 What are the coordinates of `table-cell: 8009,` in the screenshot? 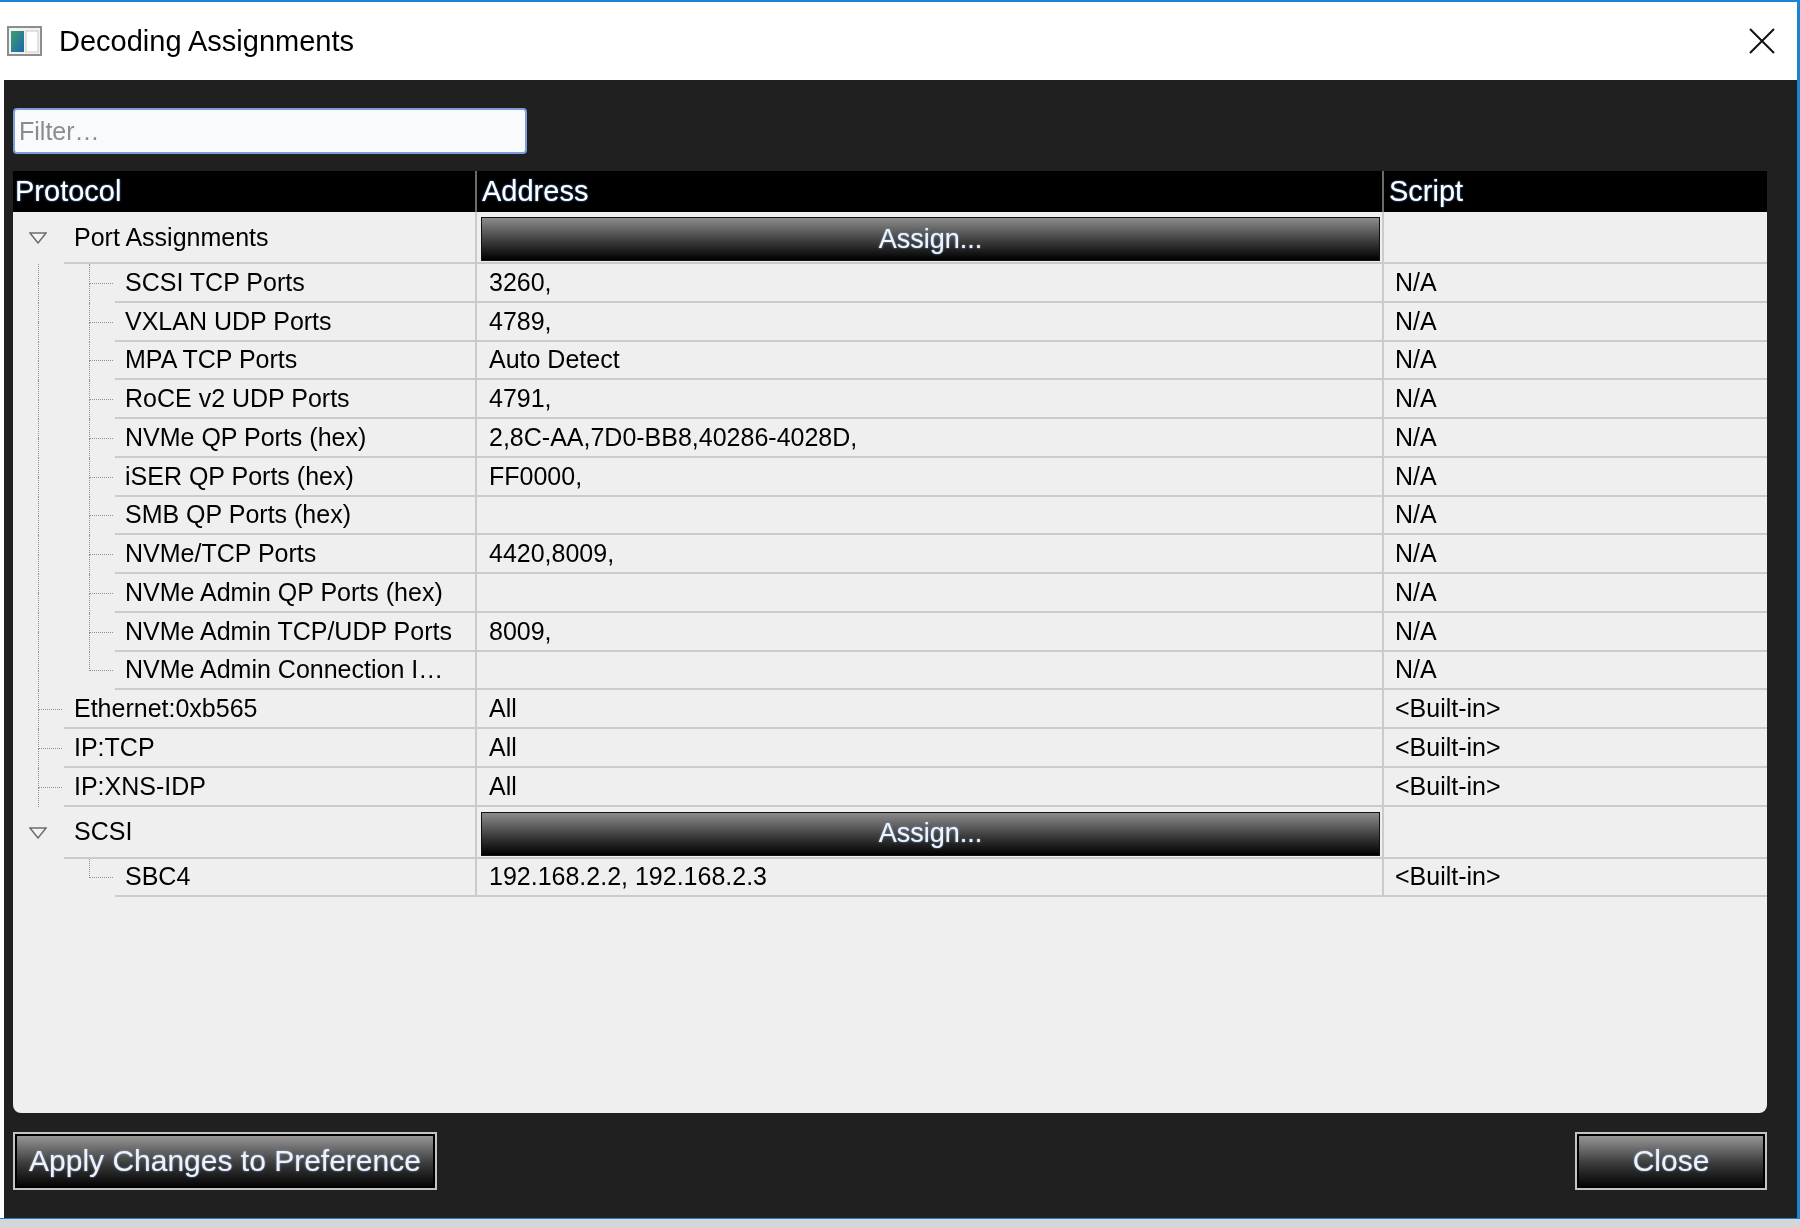 It's located at (928, 632).